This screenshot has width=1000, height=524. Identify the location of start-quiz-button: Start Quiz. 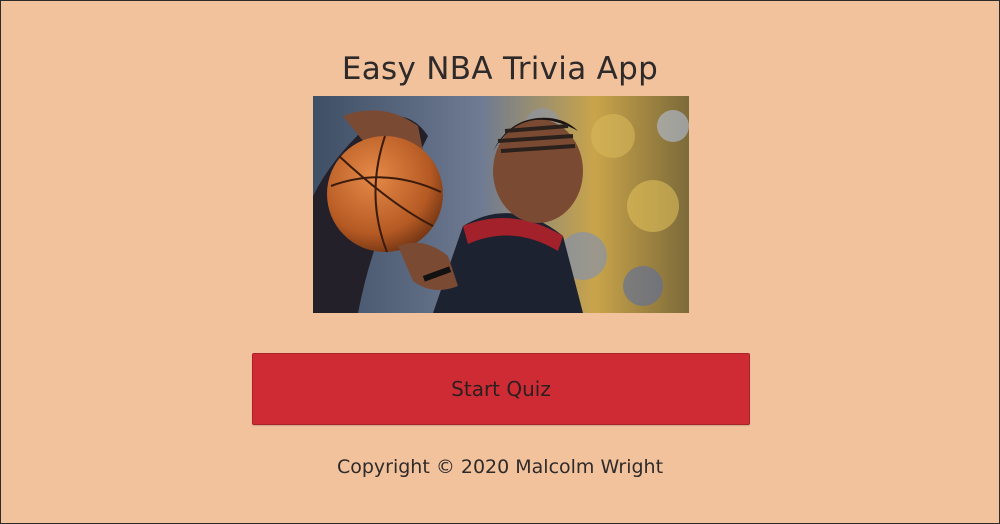
(501, 389).